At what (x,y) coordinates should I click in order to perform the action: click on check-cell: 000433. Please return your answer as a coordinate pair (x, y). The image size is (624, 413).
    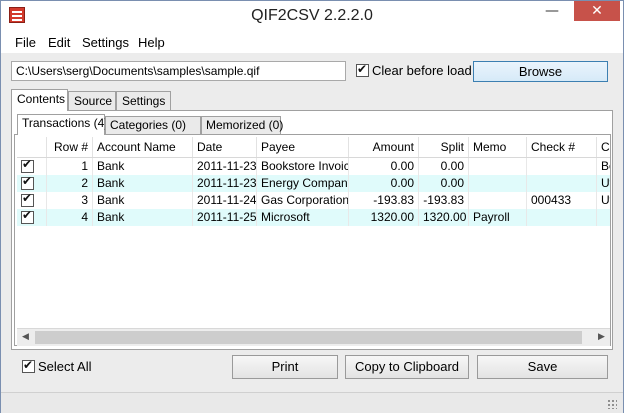
    Looking at the image, I should click on (562, 200).